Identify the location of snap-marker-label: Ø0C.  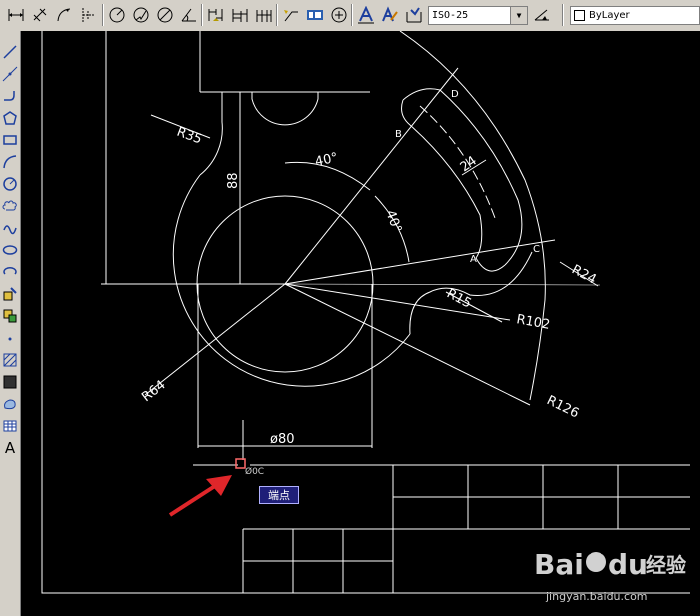
(254, 471).